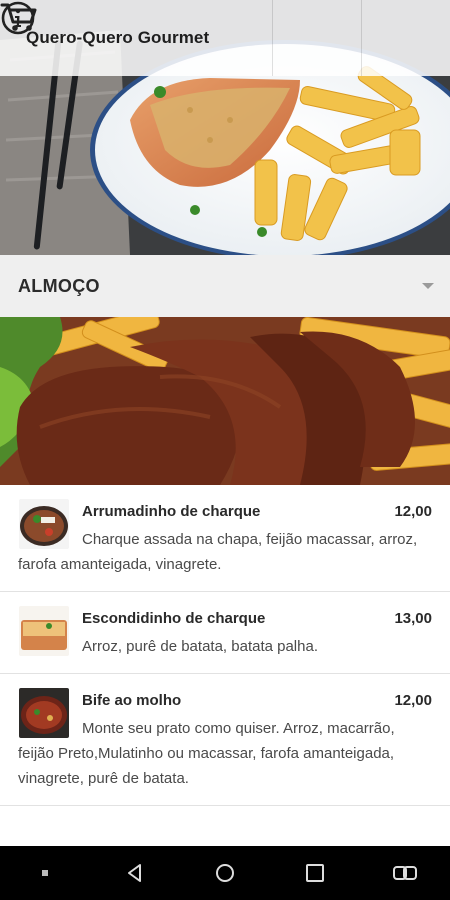  I want to click on square-dot-icon, so click(45, 873).